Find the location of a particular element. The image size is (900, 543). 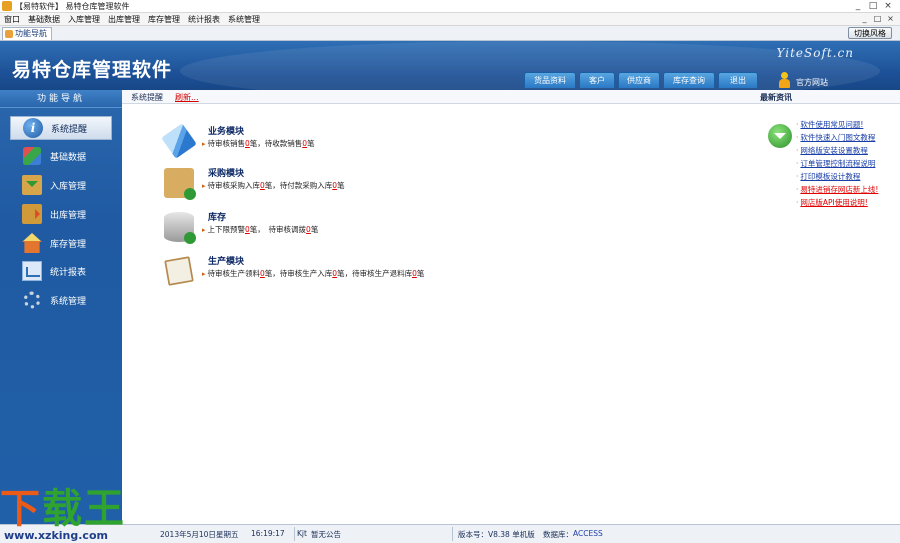

sidebar-item-label: 系统管理 is located at coordinates (68, 301).